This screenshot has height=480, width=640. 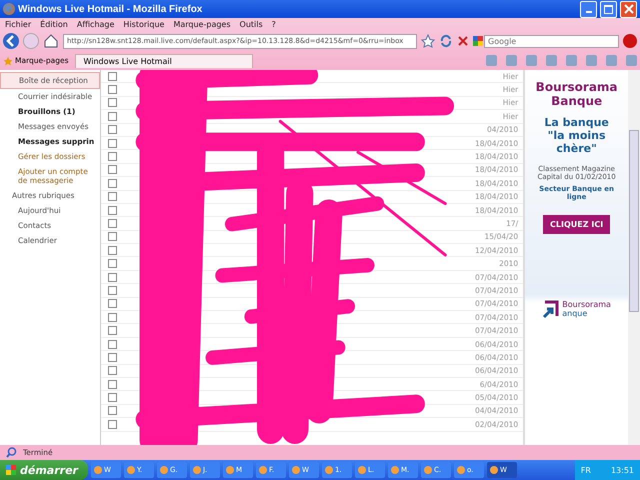 What do you see at coordinates (622, 470) in the screenshot?
I see `clock: 13:51` at bounding box center [622, 470].